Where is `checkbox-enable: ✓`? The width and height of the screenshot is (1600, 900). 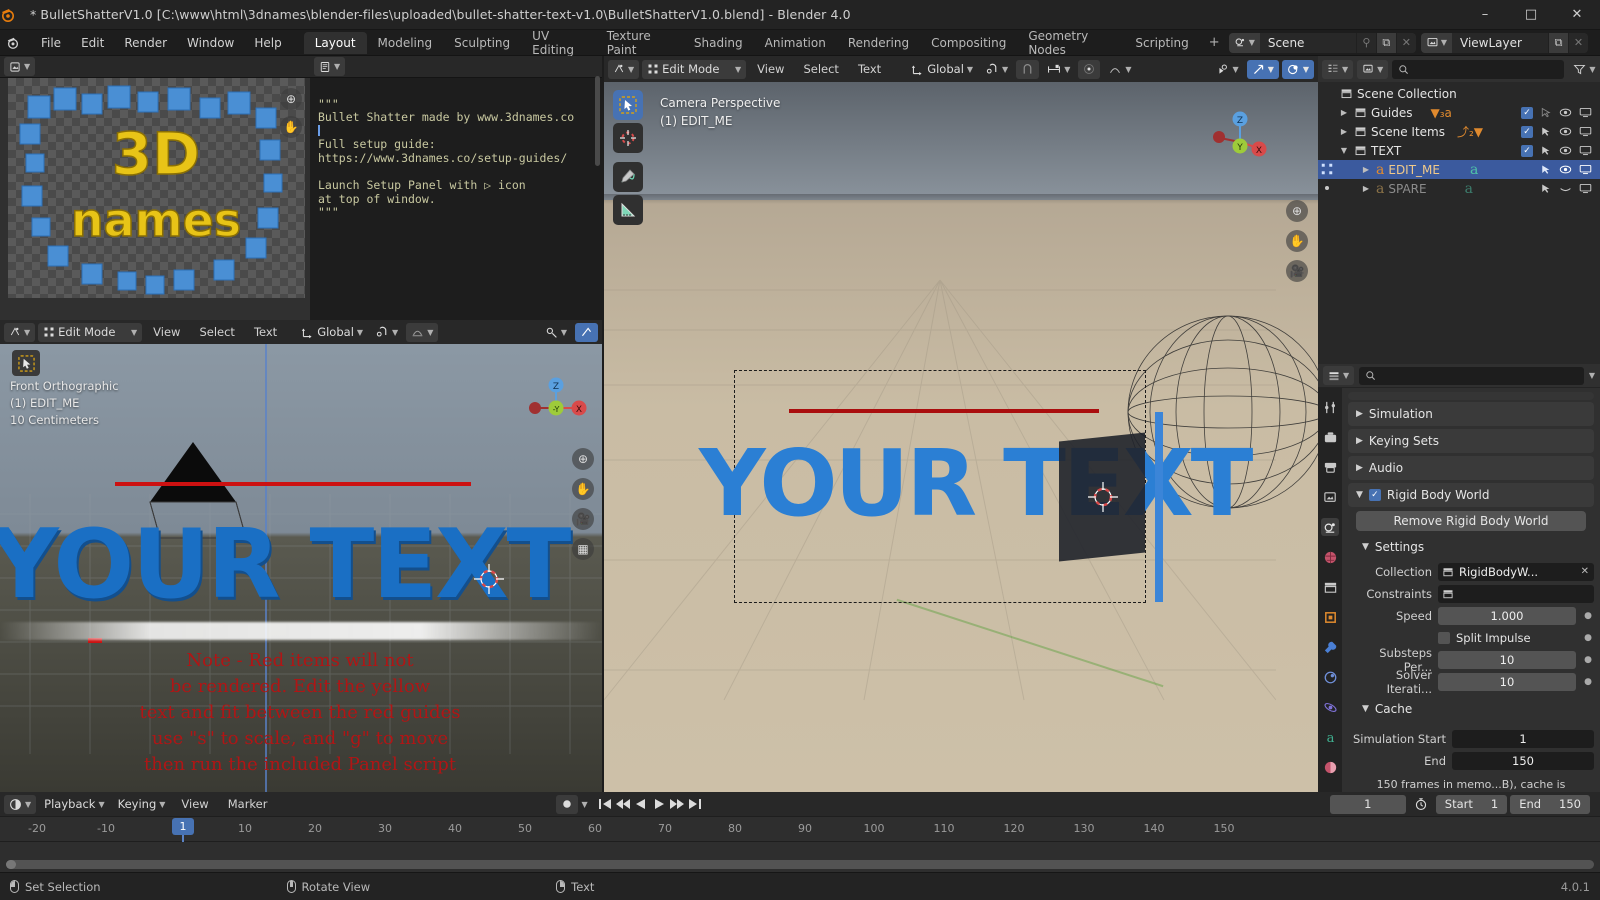
checkbox-enable: ✓ is located at coordinates (1527, 112).